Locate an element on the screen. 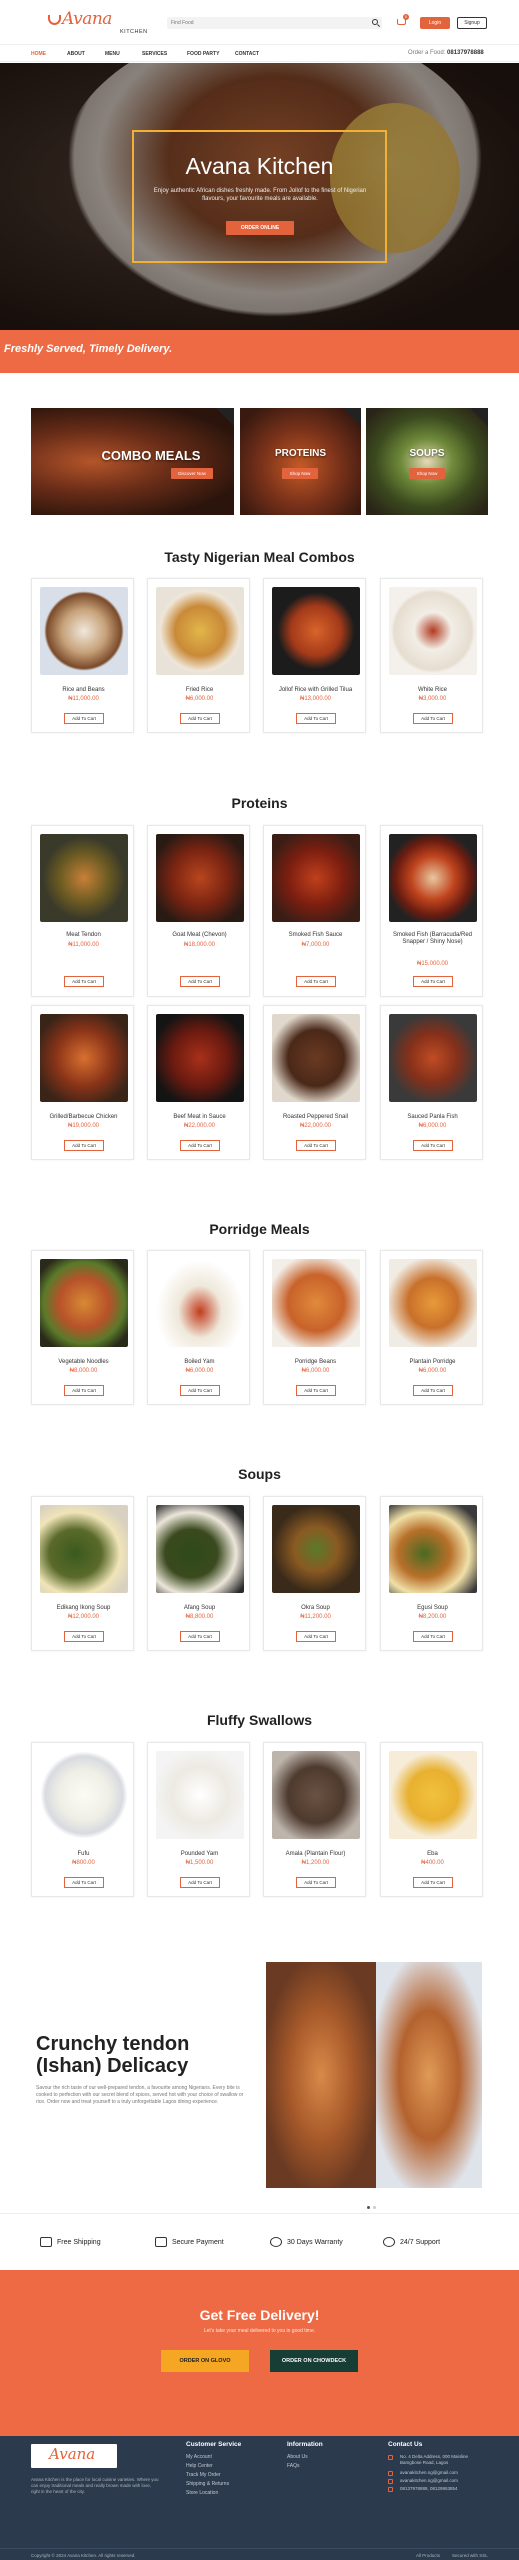 Image resolution: width=519 pixels, height=2560 pixels. product-card: Fufu ₦800.00 Add To Cart is located at coordinates (82, 1819).